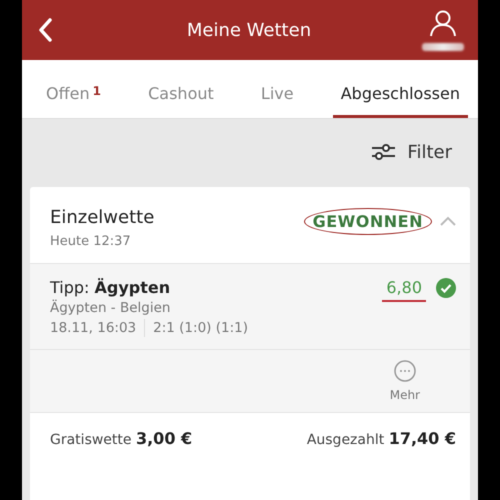 This screenshot has height=500, width=500. Describe the element at coordinates (411, 152) in the screenshot. I see `filter-button: Filter` at that location.